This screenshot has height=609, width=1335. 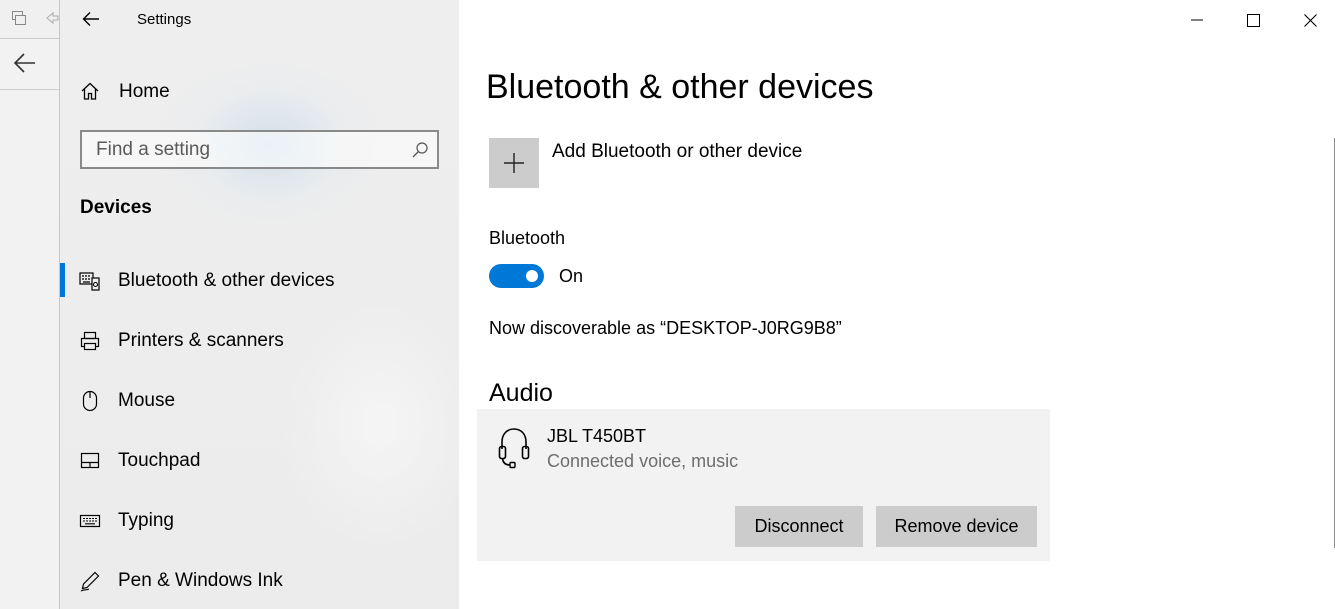 I want to click on mouse-icon, so click(x=90, y=401).